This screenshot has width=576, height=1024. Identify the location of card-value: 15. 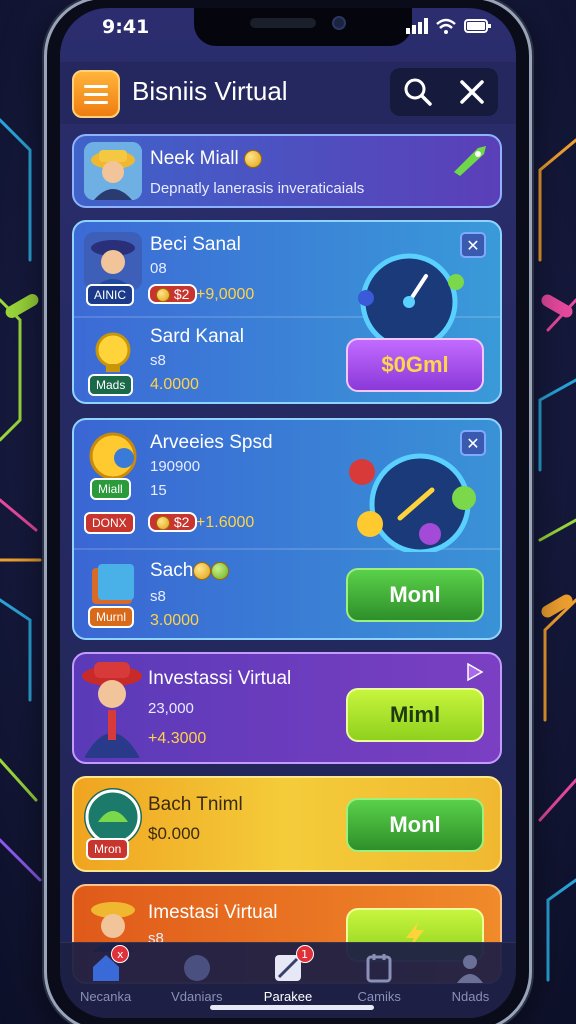
(158, 490).